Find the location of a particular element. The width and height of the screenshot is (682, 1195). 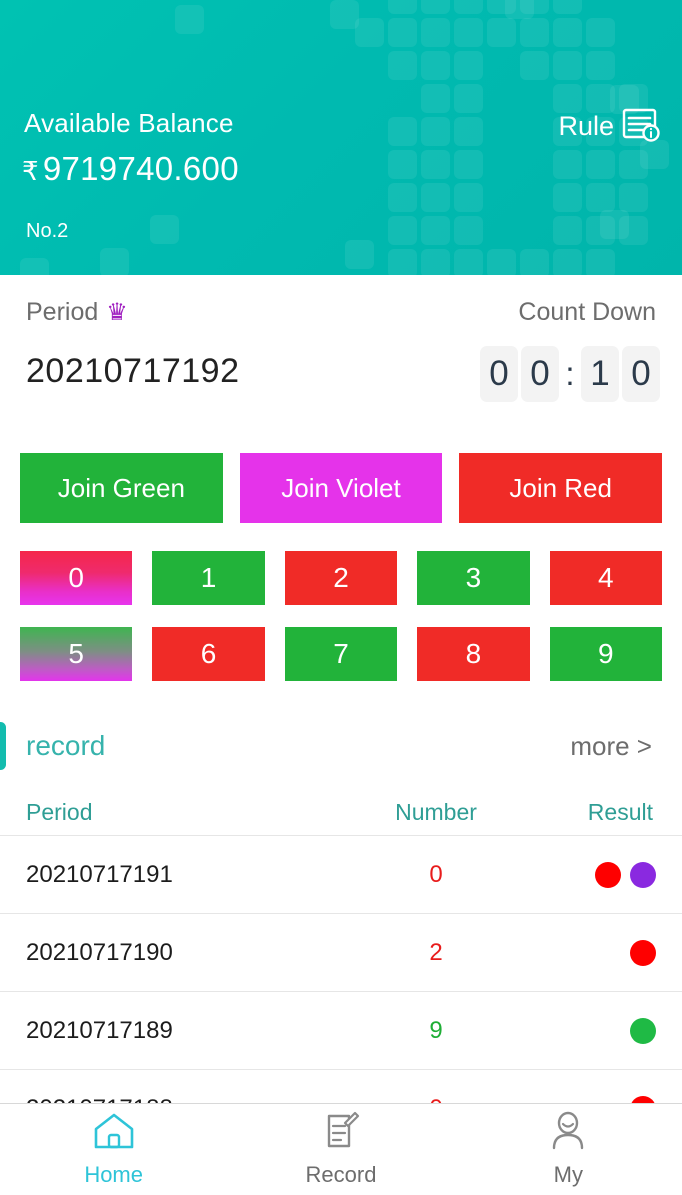

nav-label-home: Home is located at coordinates (113, 1174).